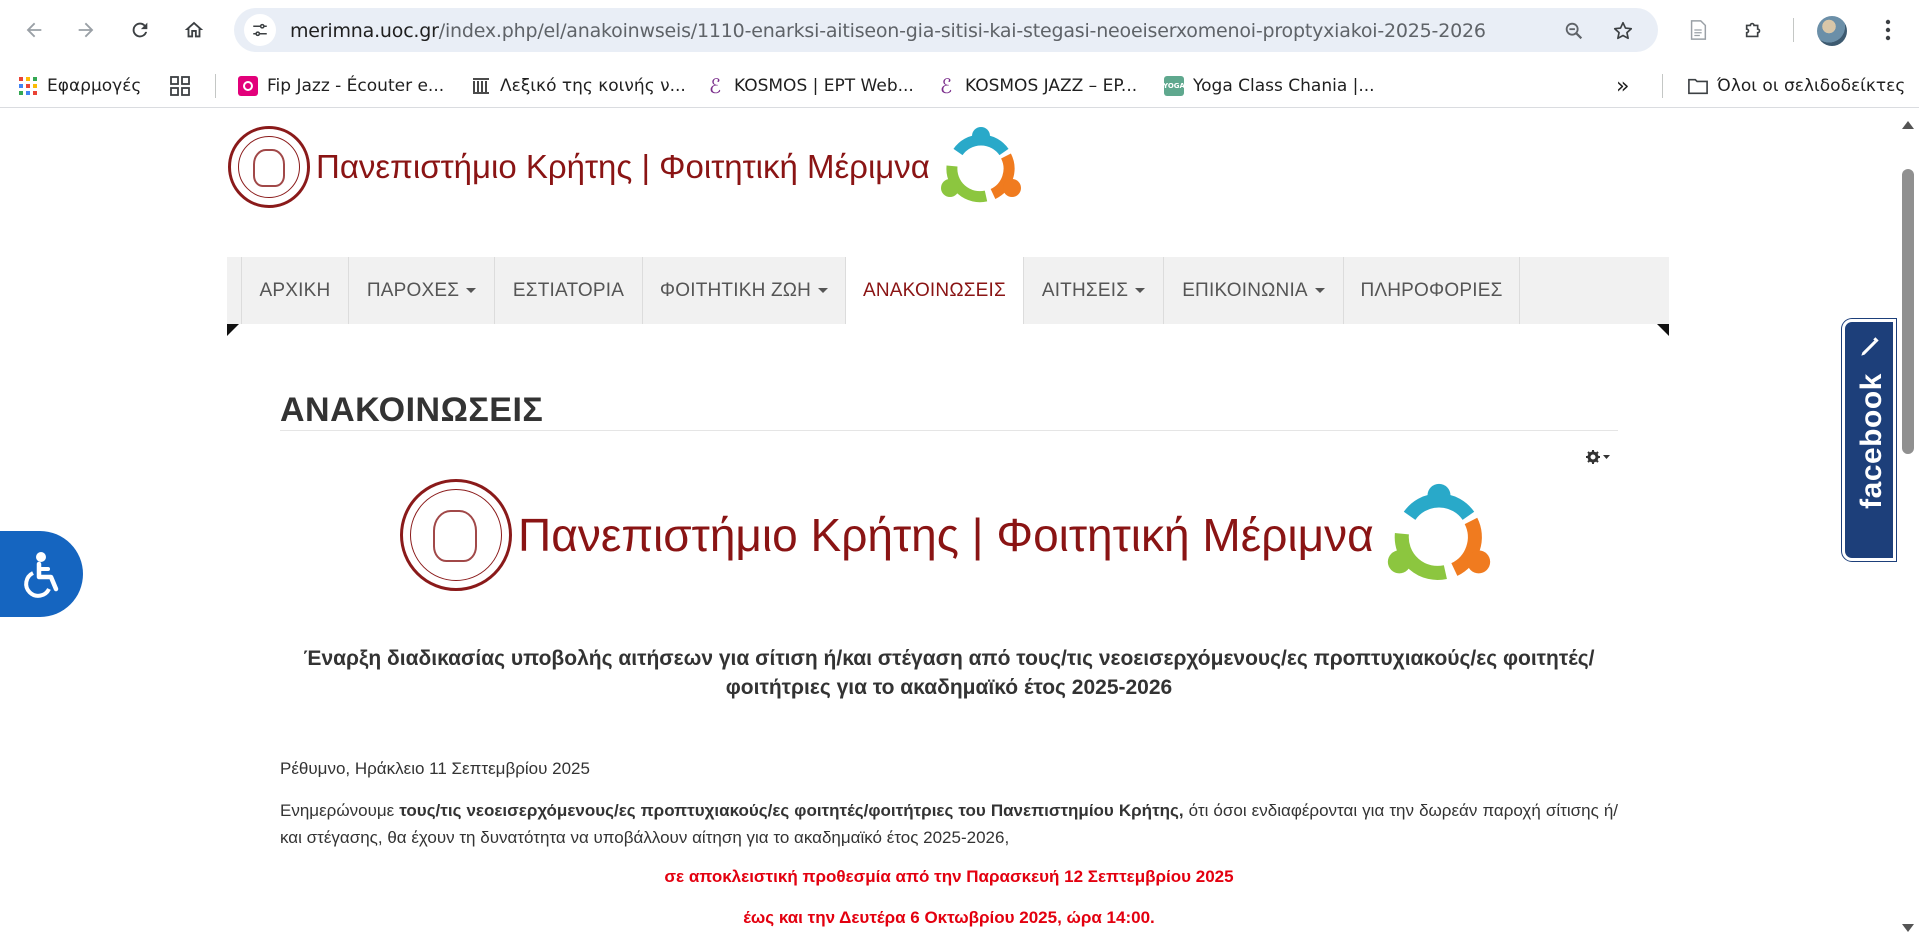 Image resolution: width=1919 pixels, height=942 pixels. What do you see at coordinates (568, 290) in the screenshot?
I see `nav-item-restaurants: ΕΣΤΙΑΤΟΡΙΑ` at bounding box center [568, 290].